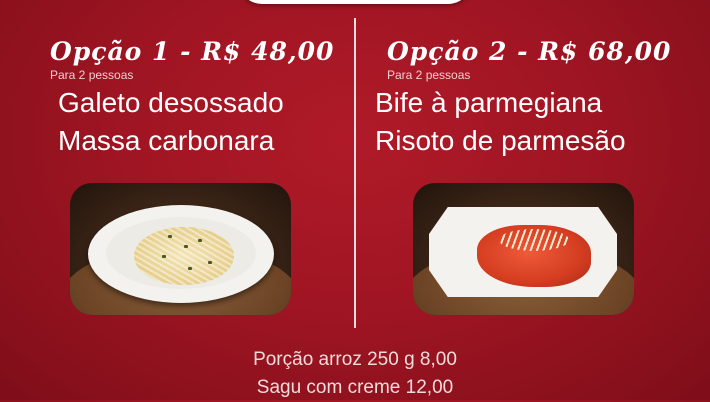 This screenshot has width=710, height=402. What do you see at coordinates (355, 359) in the screenshot?
I see `extra-item: Porção arroz 250 g 8,00` at bounding box center [355, 359].